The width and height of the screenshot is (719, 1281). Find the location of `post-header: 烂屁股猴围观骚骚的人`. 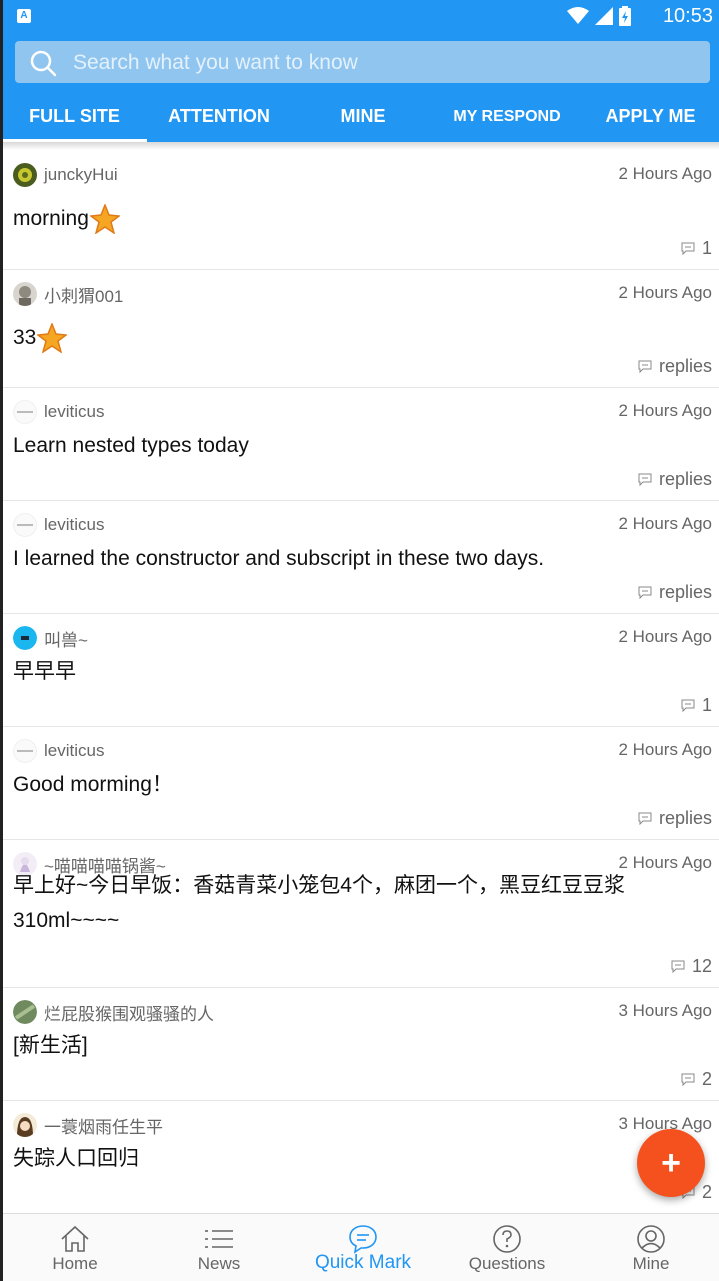

post-header: 烂屁股猴围观骚骚的人 is located at coordinates (113, 1012).